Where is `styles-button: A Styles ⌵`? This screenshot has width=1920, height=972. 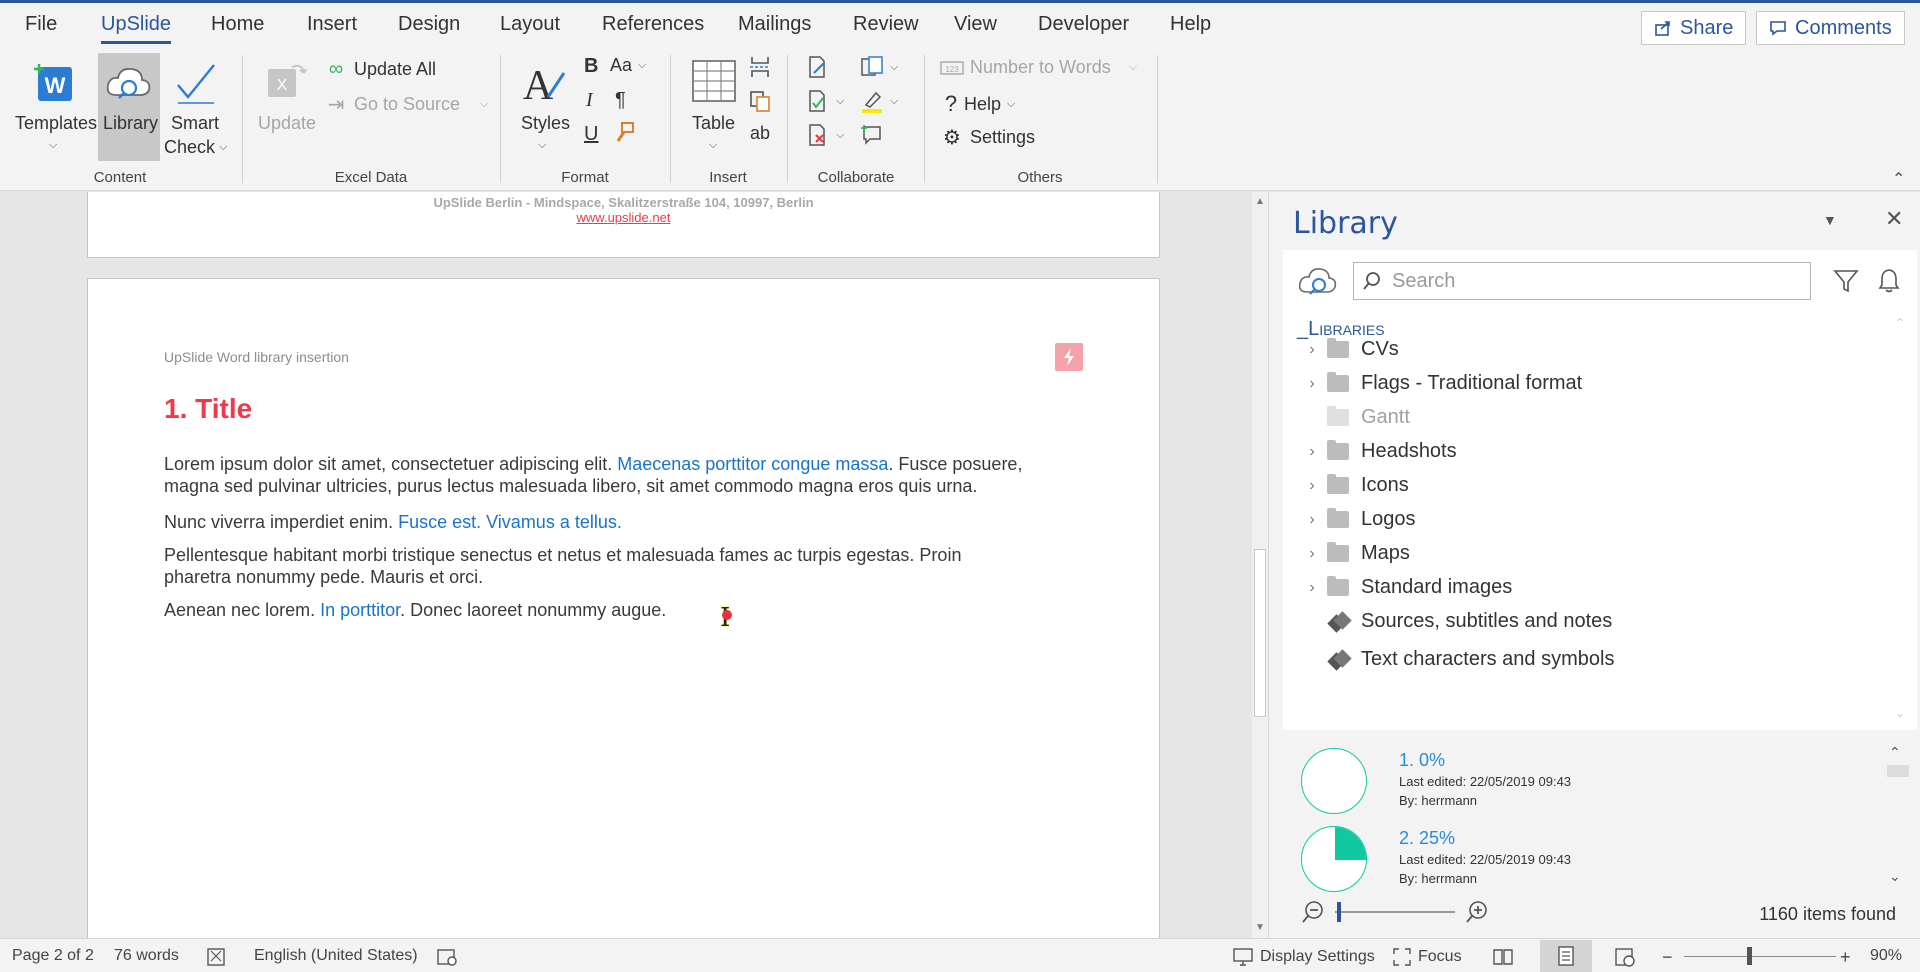
styles-button: A Styles ⌵ is located at coordinates (544, 107).